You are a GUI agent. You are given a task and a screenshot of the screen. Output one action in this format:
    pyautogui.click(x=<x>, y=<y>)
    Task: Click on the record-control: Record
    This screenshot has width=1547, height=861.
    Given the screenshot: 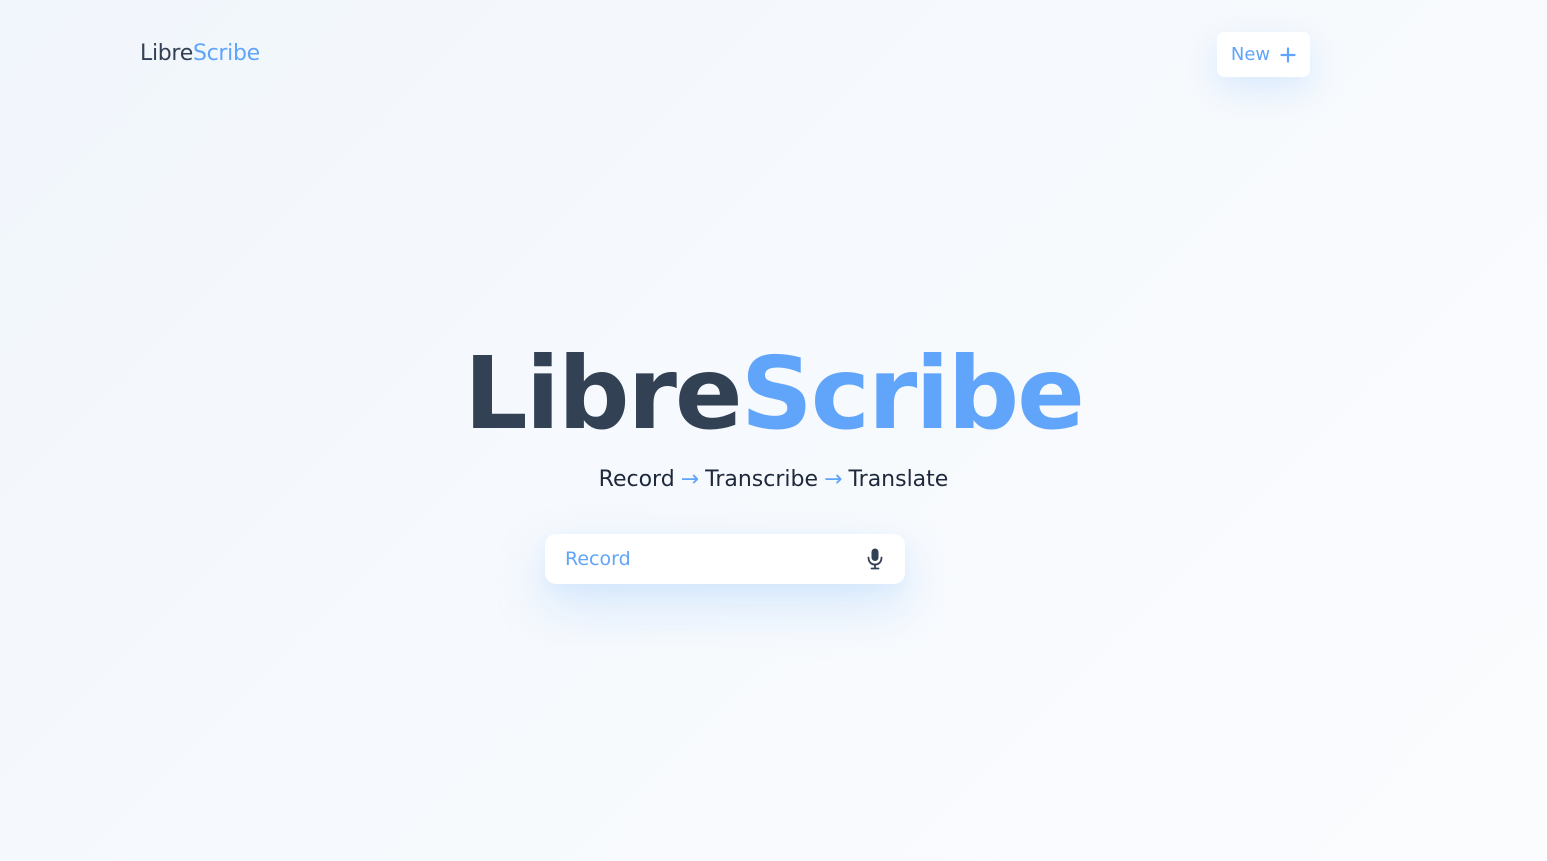 What is the action you would take?
    pyautogui.click(x=725, y=559)
    